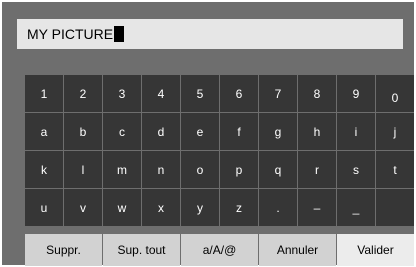 The width and height of the screenshot is (416, 267). I want to click on key: b, so click(83, 131).